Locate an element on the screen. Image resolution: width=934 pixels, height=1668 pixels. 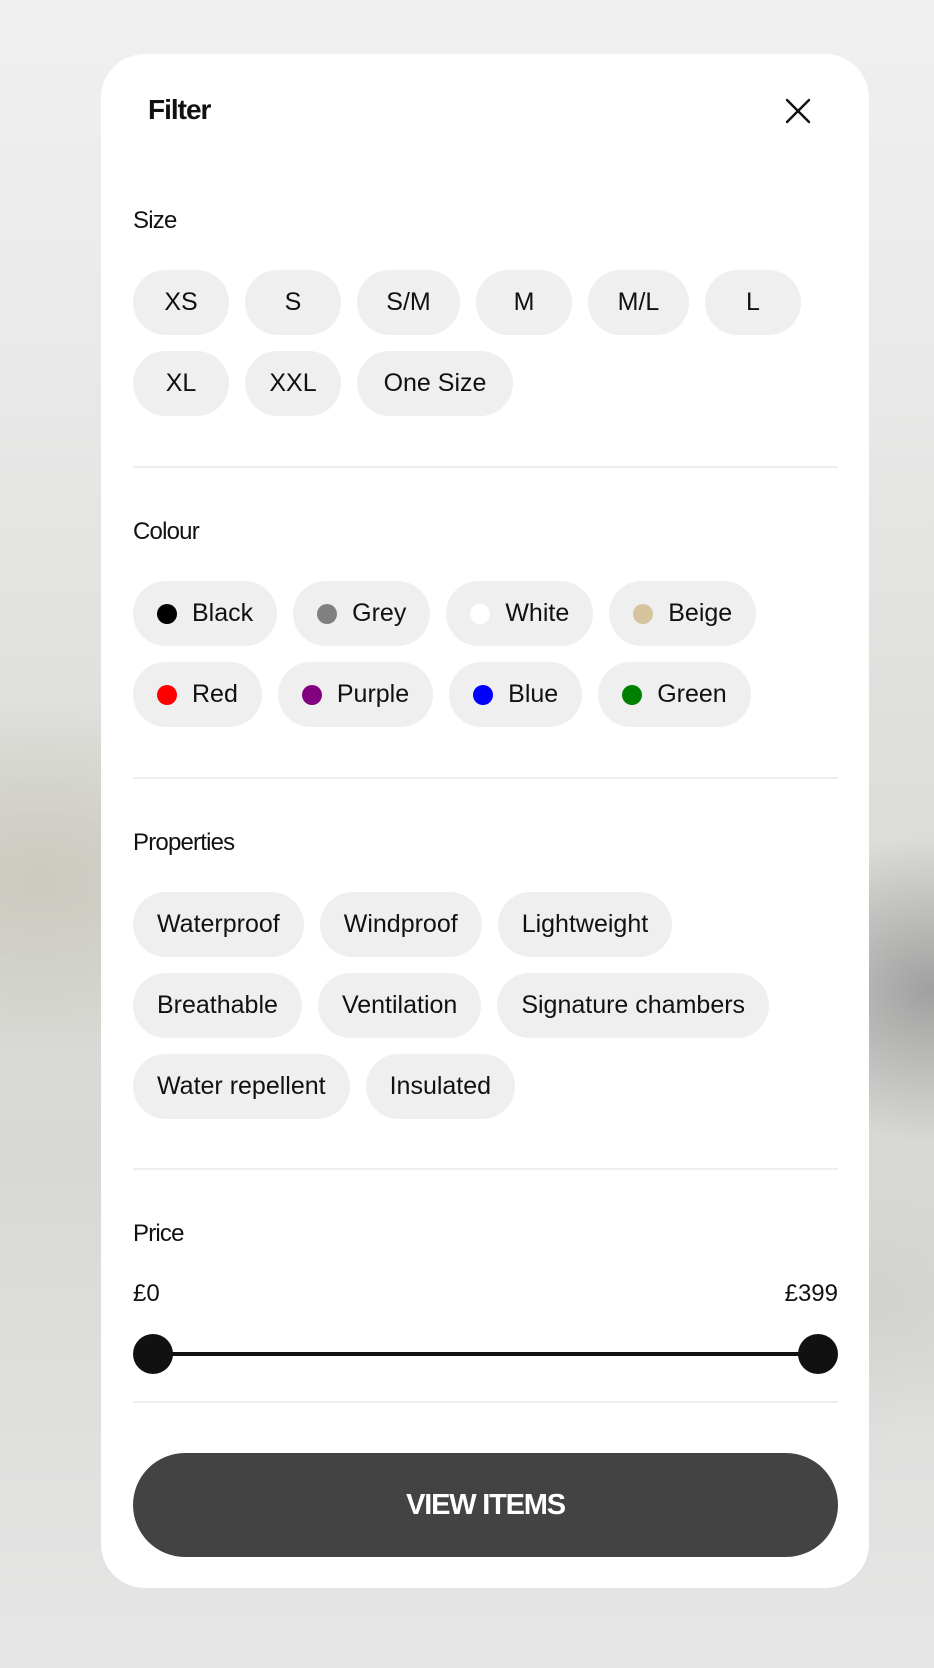
colour-option-label: Red is located at coordinates (215, 694).